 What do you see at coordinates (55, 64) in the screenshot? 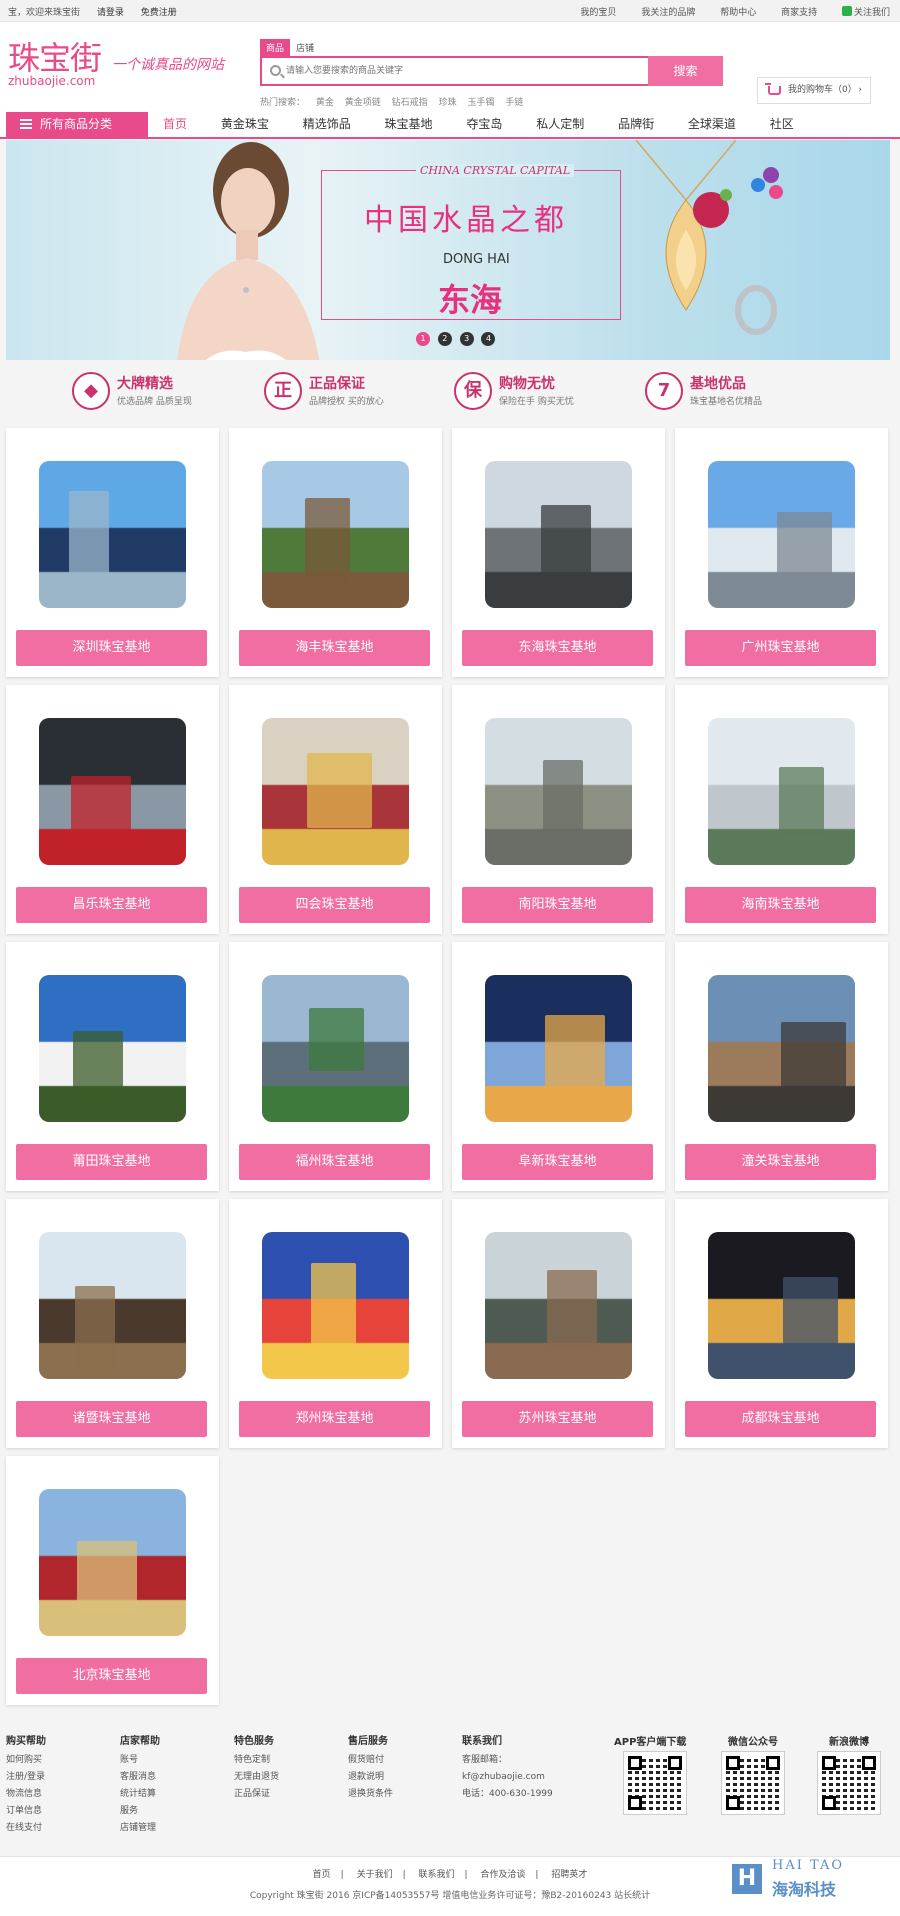
I see `site-logo: 珠宝街 zhubaojie.com` at bounding box center [55, 64].